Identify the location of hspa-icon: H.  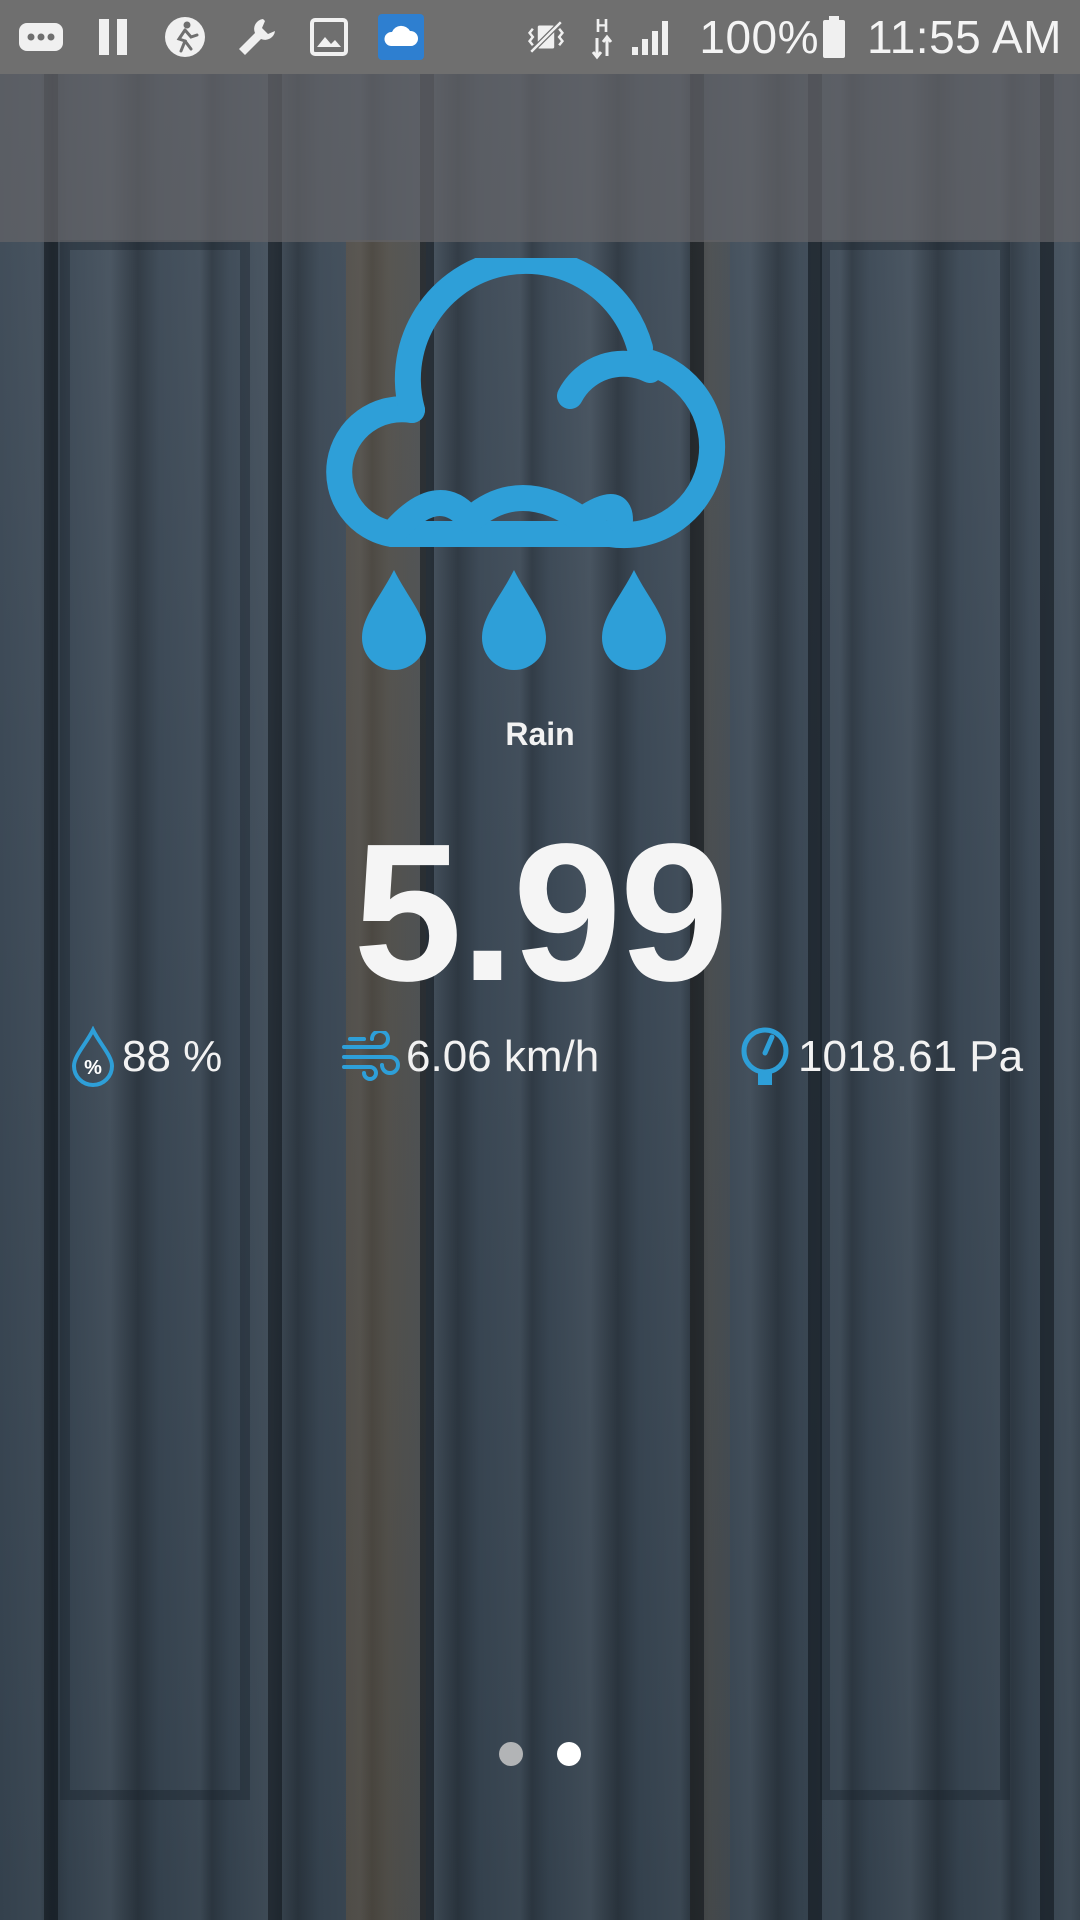
(602, 37).